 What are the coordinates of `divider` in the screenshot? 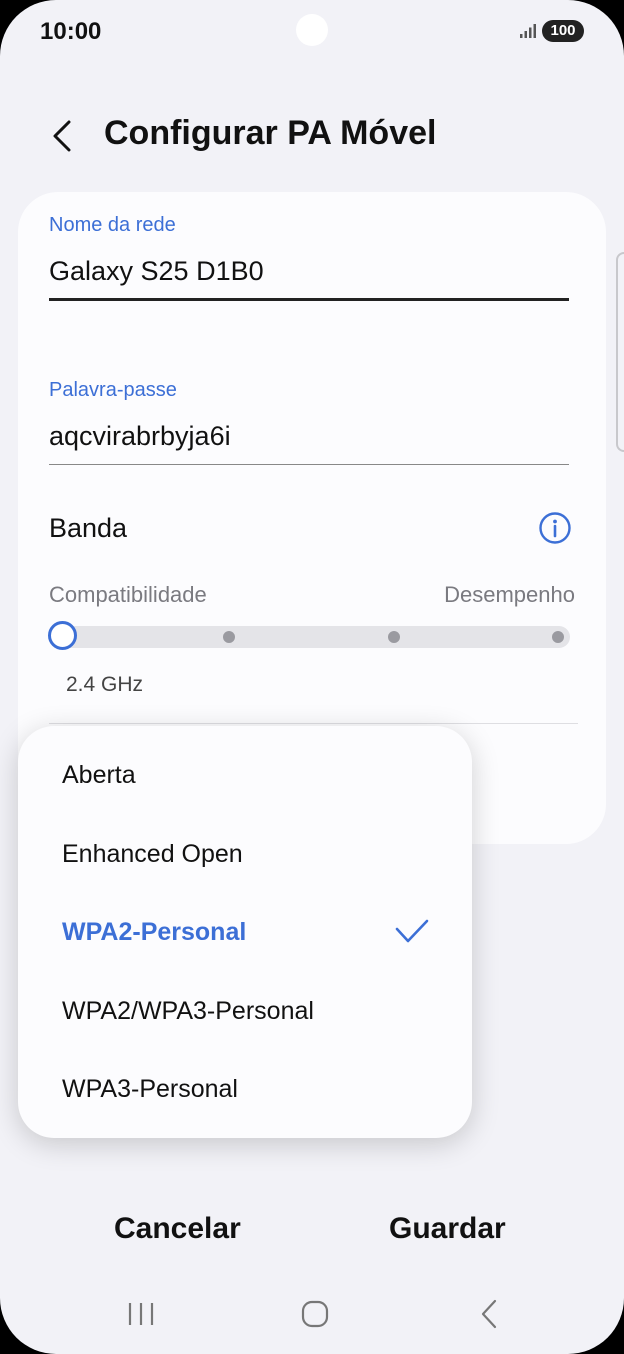 It's located at (313, 723).